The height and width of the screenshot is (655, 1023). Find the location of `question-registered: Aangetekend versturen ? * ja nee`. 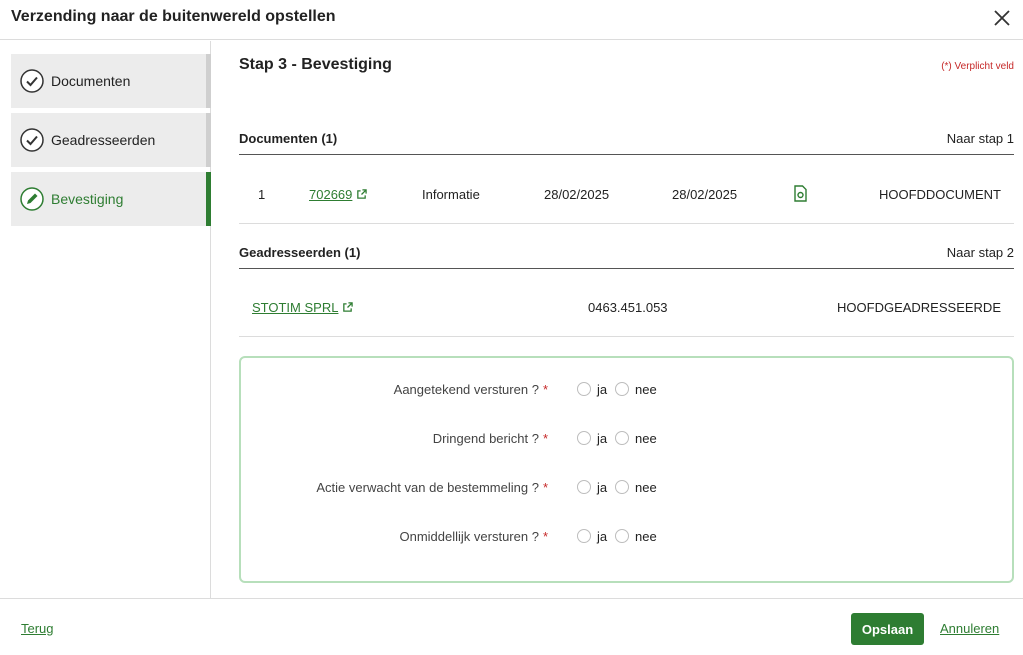

question-registered: Aangetekend versturen ? * ja nee is located at coordinates (626, 390).